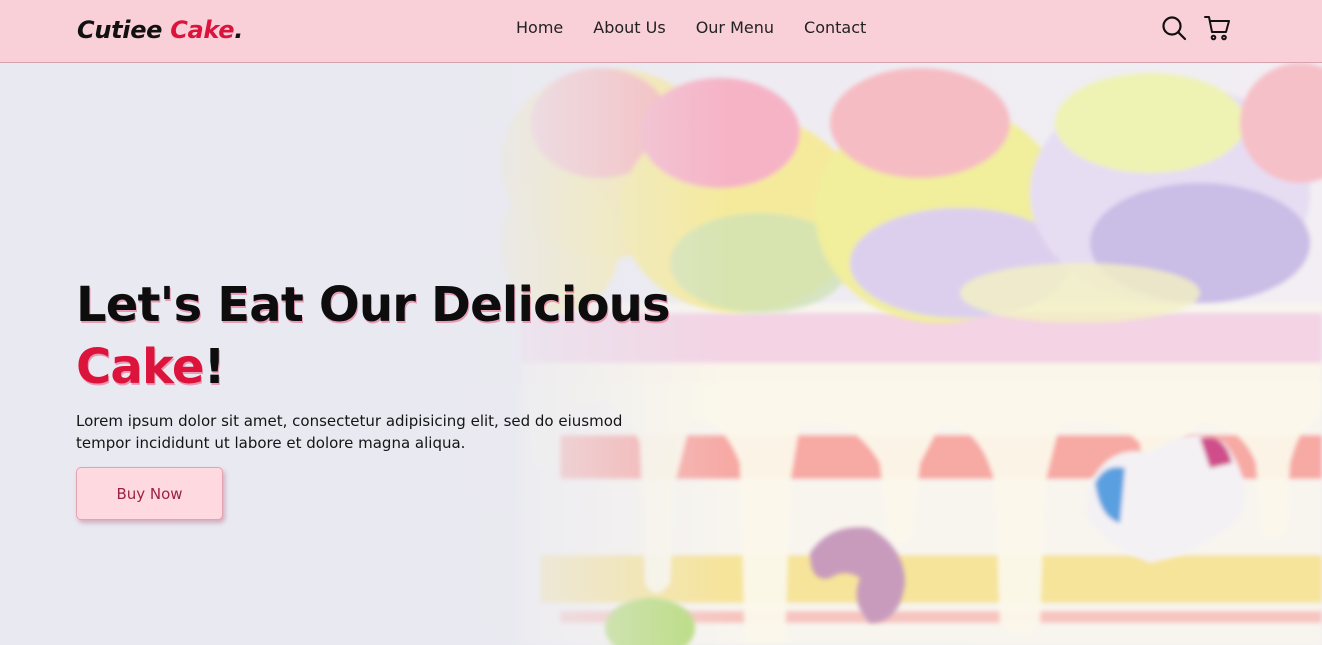 The height and width of the screenshot is (645, 1322). Describe the element at coordinates (202, 30) in the screenshot. I see `brand-accent-word: Cake` at that location.